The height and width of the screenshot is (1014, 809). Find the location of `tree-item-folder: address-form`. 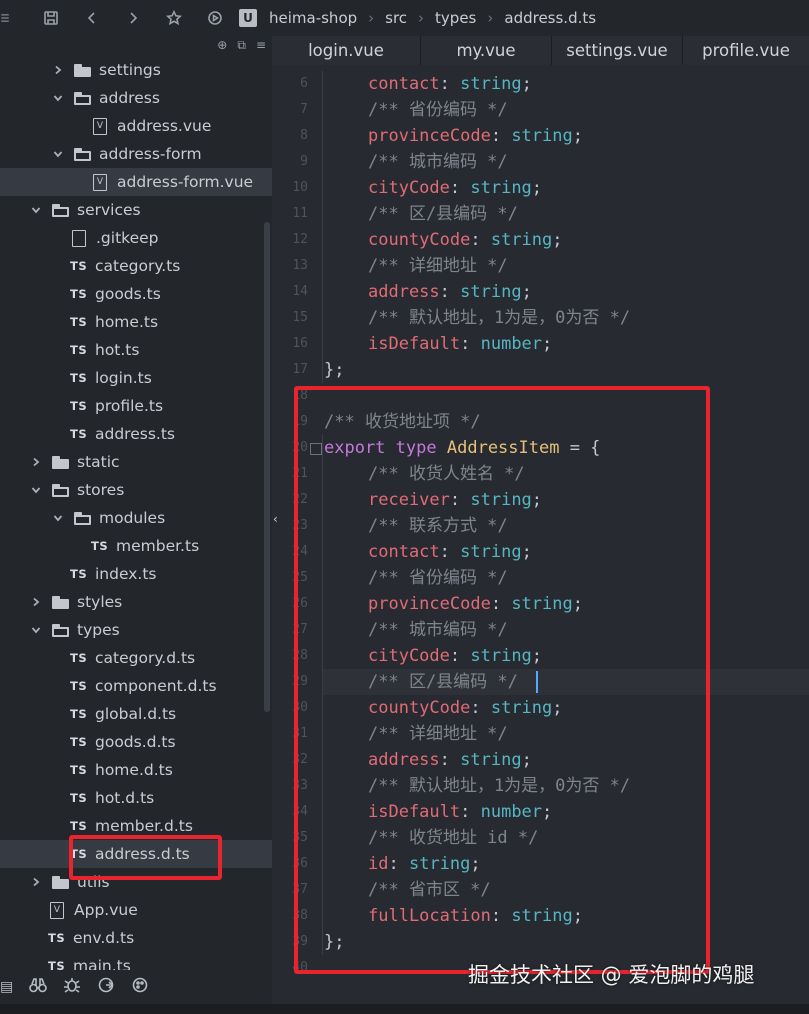

tree-item-folder: address-form is located at coordinates (136, 154).